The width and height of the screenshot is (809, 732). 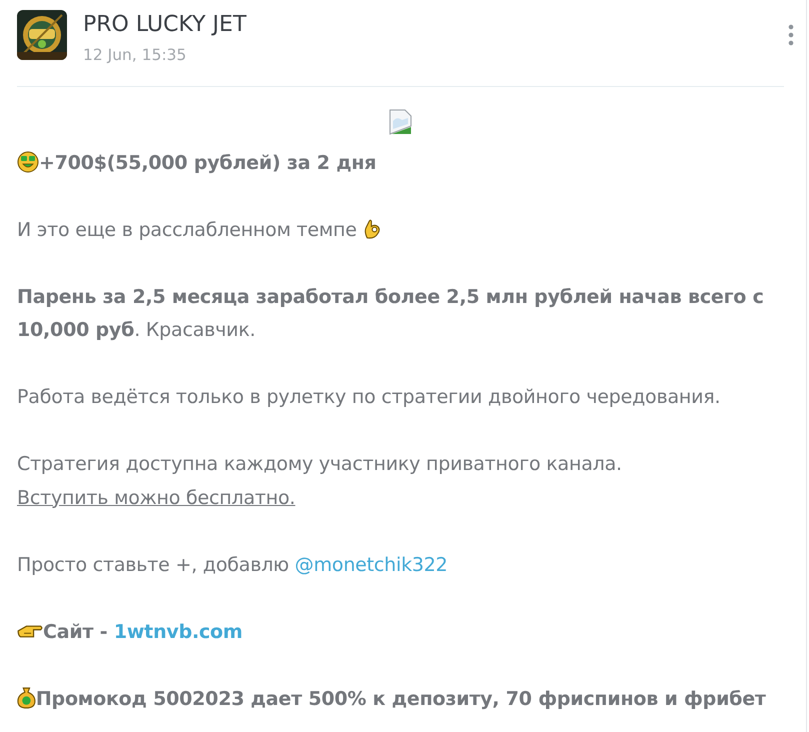 What do you see at coordinates (156, 497) in the screenshot?
I see `post-link: Вступить можно бесплатно.` at bounding box center [156, 497].